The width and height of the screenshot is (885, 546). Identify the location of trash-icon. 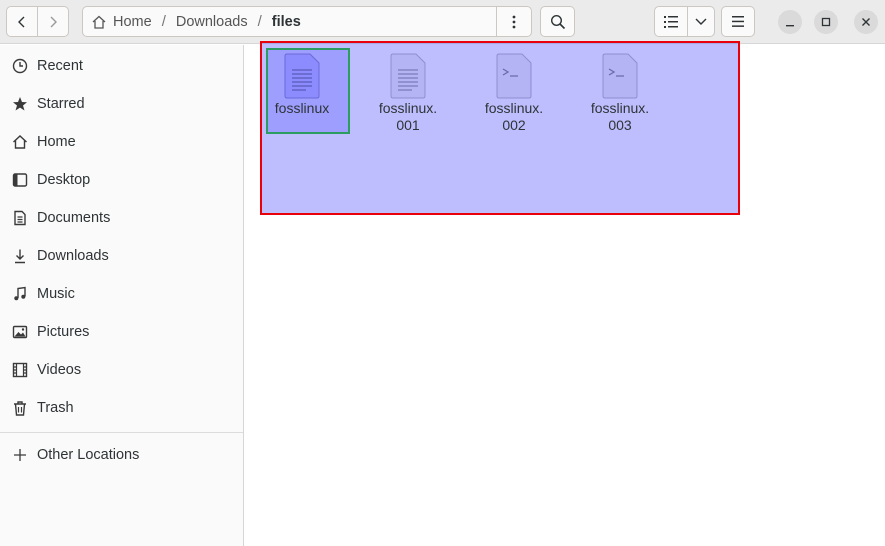
(20, 408).